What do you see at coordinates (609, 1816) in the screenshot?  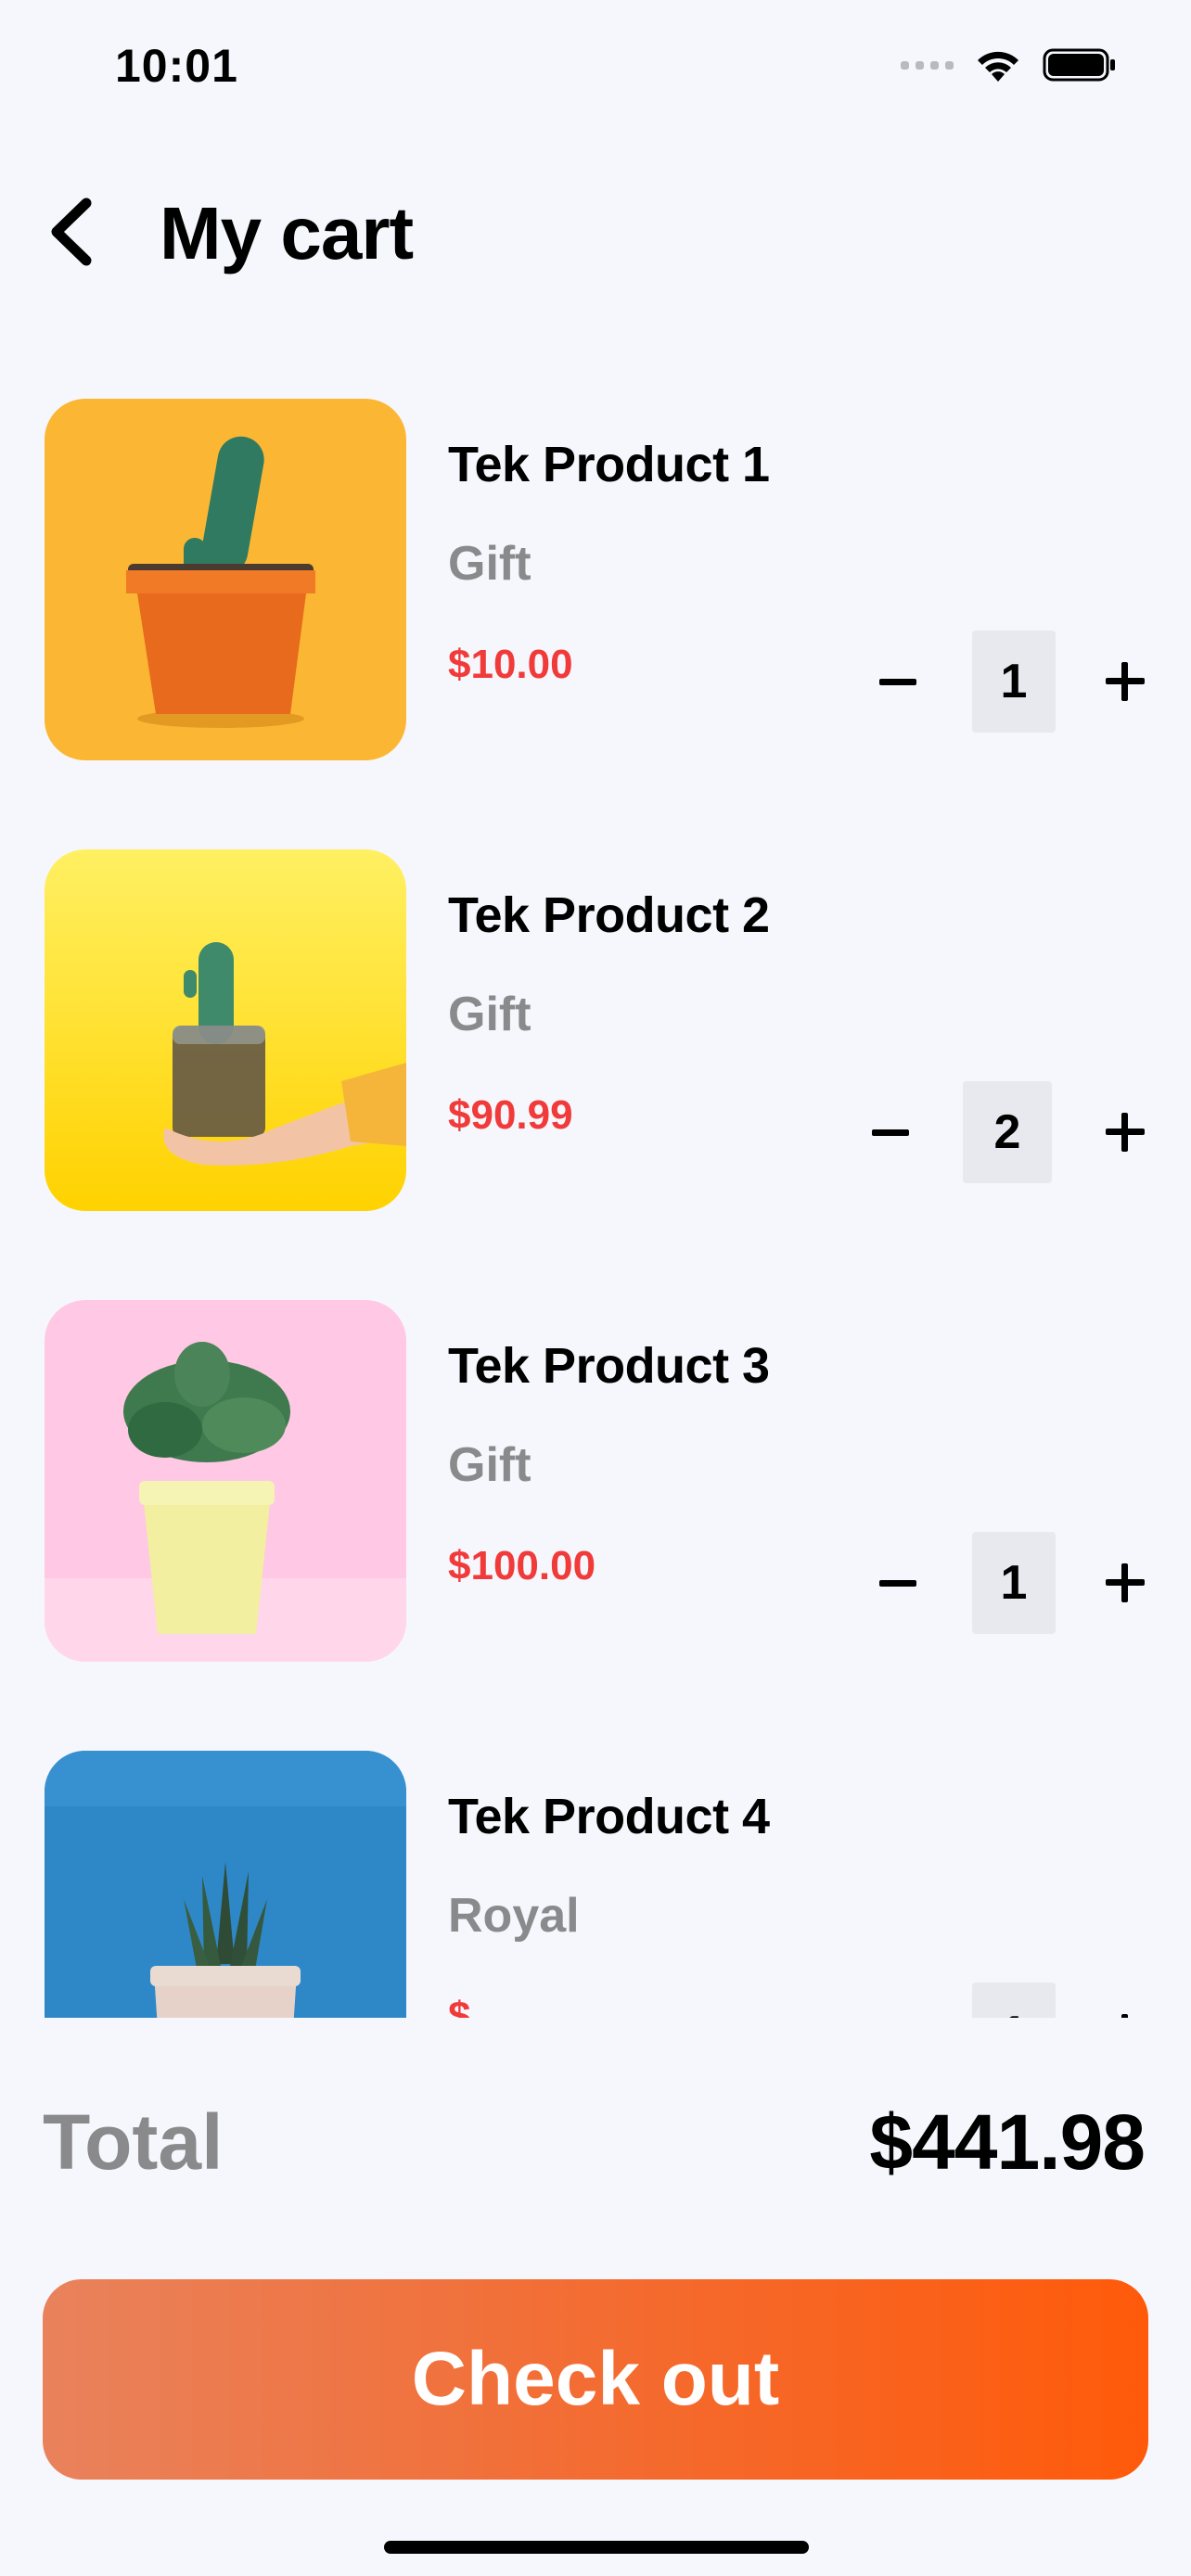 I see `product-name: Tek Product 4` at bounding box center [609, 1816].